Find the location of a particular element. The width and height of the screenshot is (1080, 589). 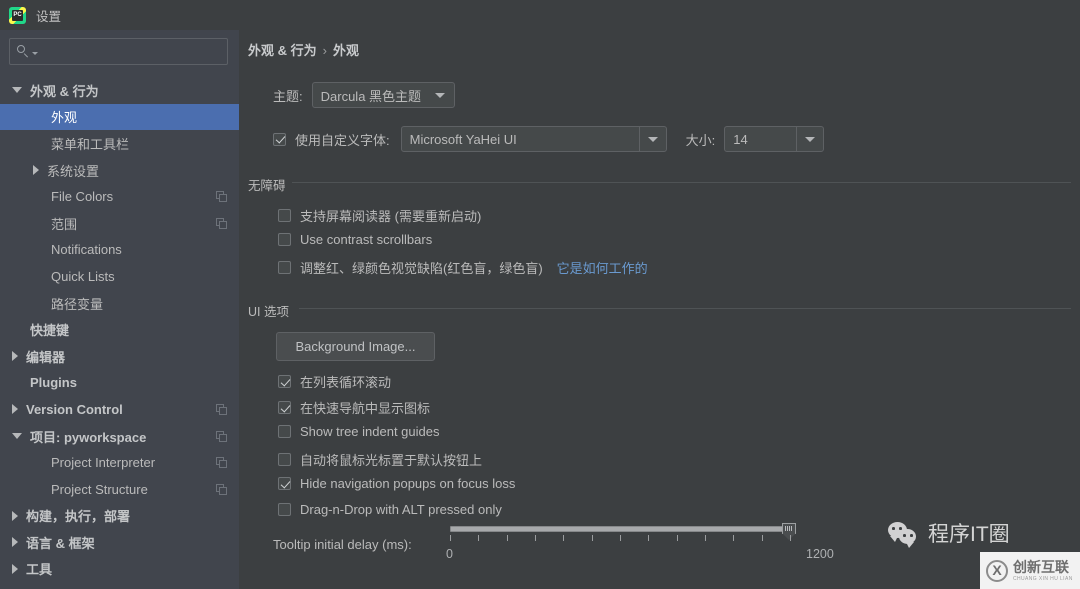

font-size-select: 14 is located at coordinates (774, 139).